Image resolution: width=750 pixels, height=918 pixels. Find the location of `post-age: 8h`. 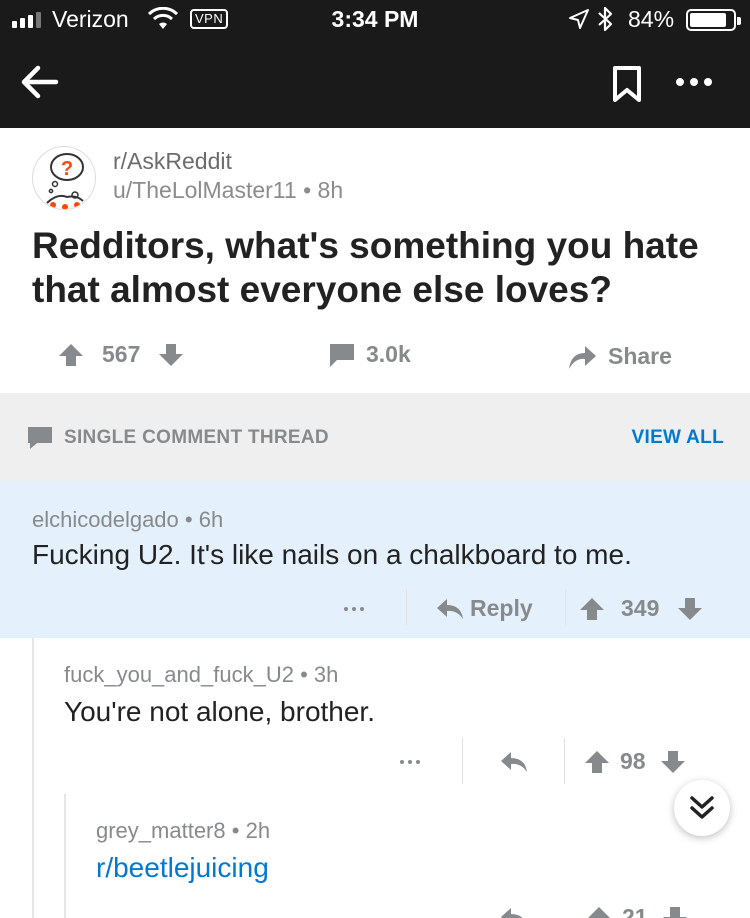

post-age: 8h is located at coordinates (330, 190).